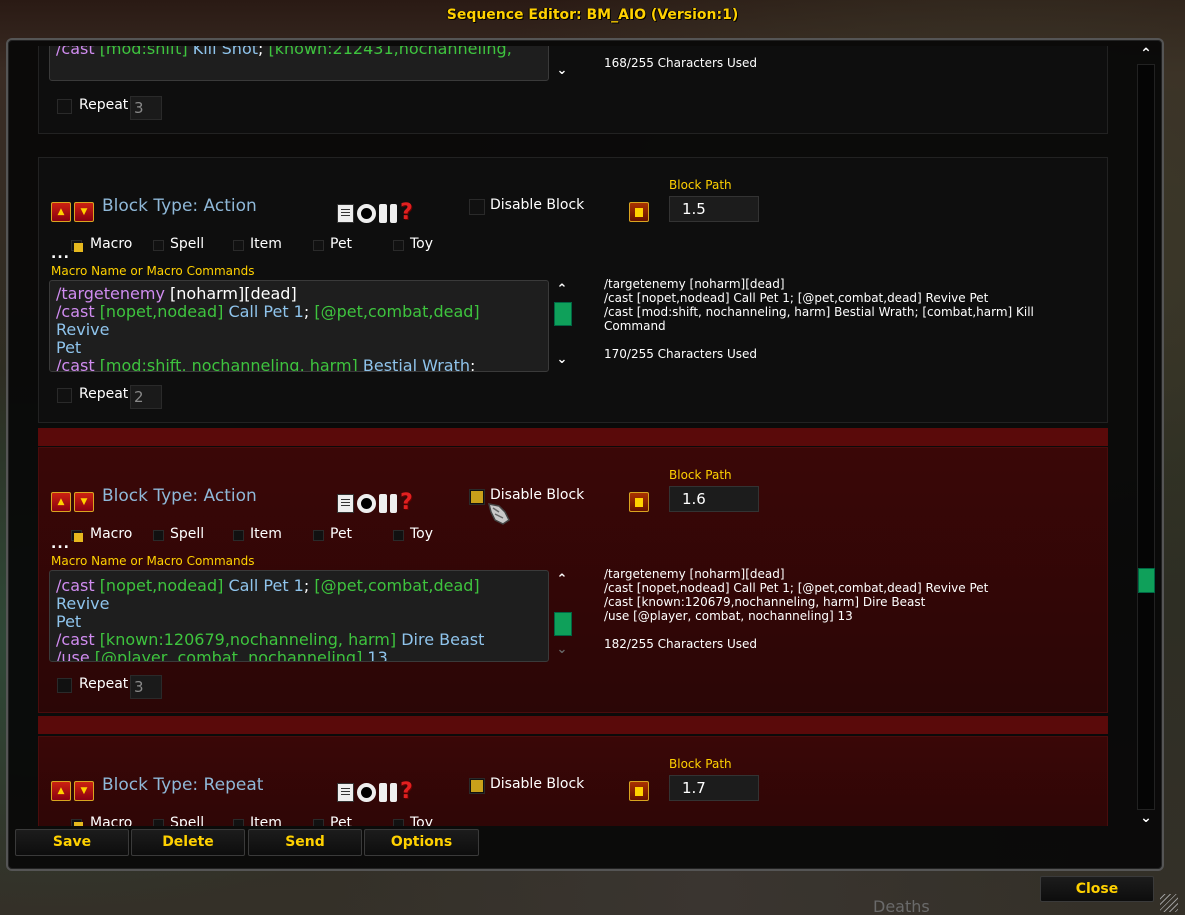 This screenshot has height=915, width=1185. Describe the element at coordinates (421, 842) in the screenshot. I see `options-button: Options` at that location.